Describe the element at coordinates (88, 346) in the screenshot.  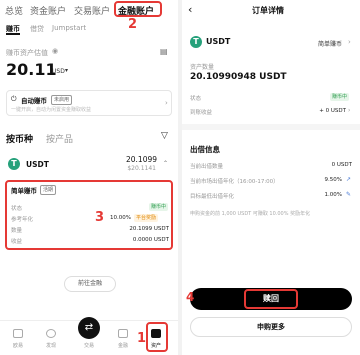
I see `nav-label-trade: 交易` at that location.